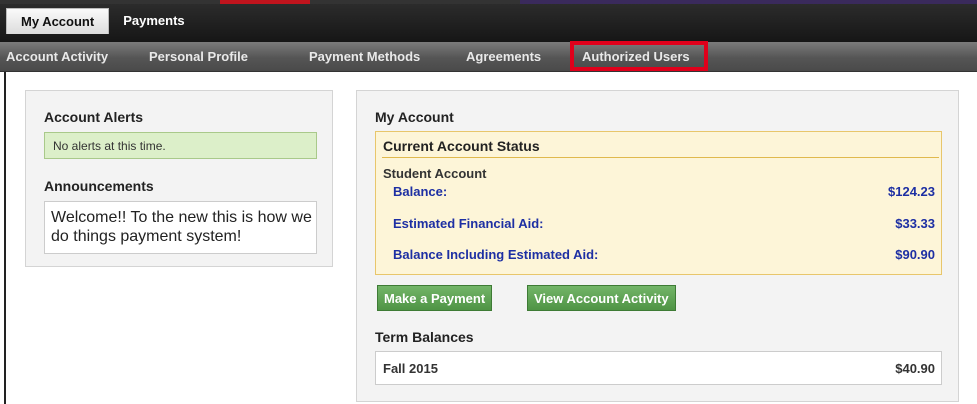 The height and width of the screenshot is (404, 977). Describe the element at coordinates (364, 56) in the screenshot. I see `subnav-payment-methods: Payment Methods` at that location.